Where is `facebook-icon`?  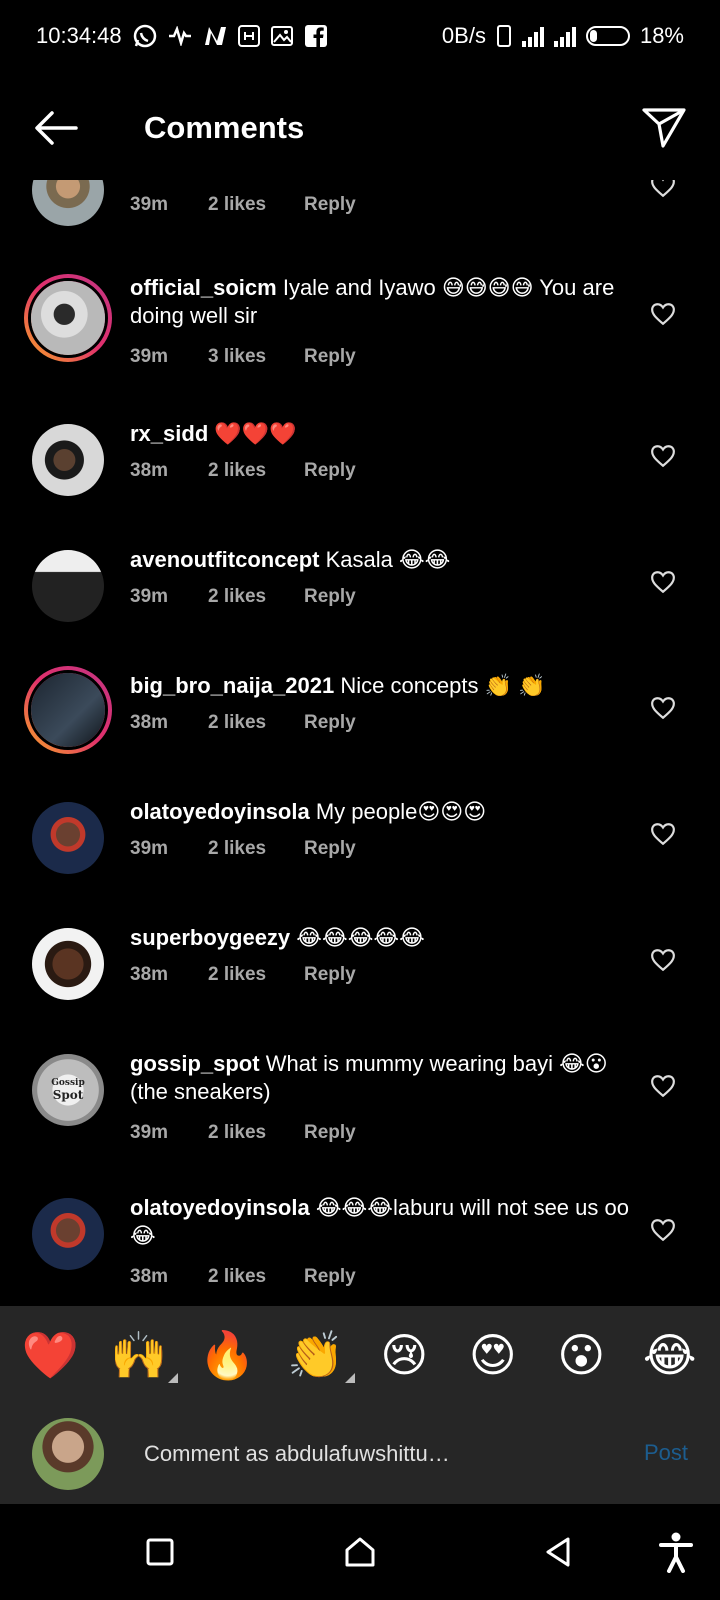
facebook-icon is located at coordinates (316, 36).